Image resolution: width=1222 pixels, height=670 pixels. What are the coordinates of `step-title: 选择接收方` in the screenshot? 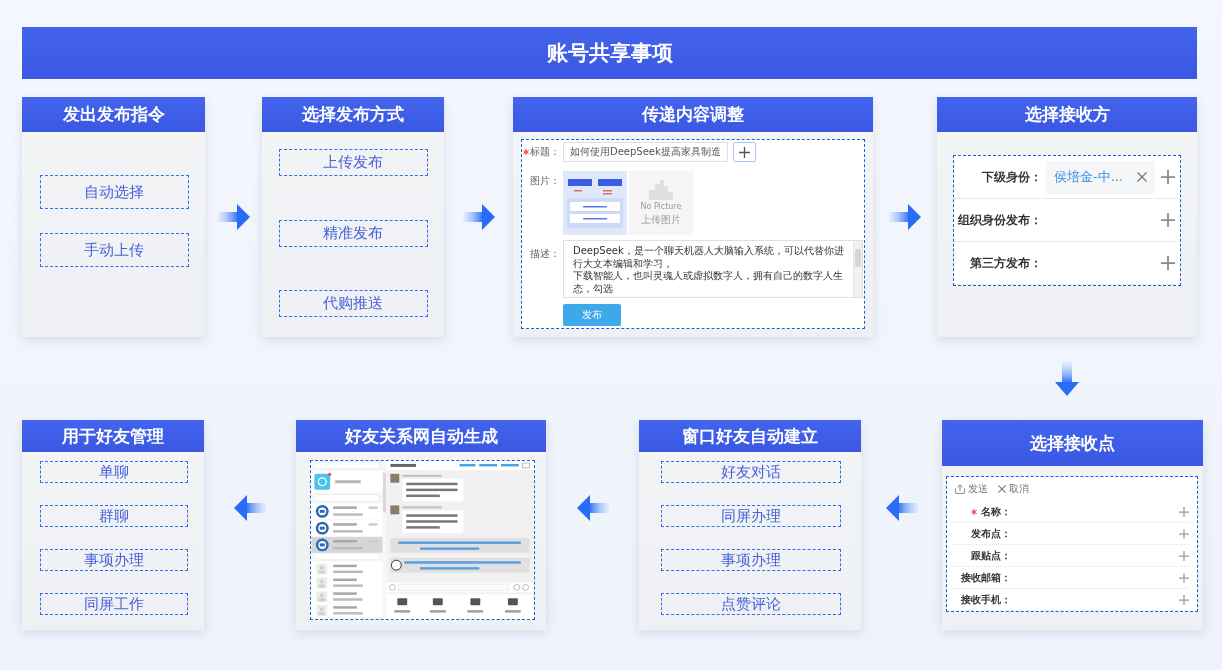 It's located at (1067, 114).